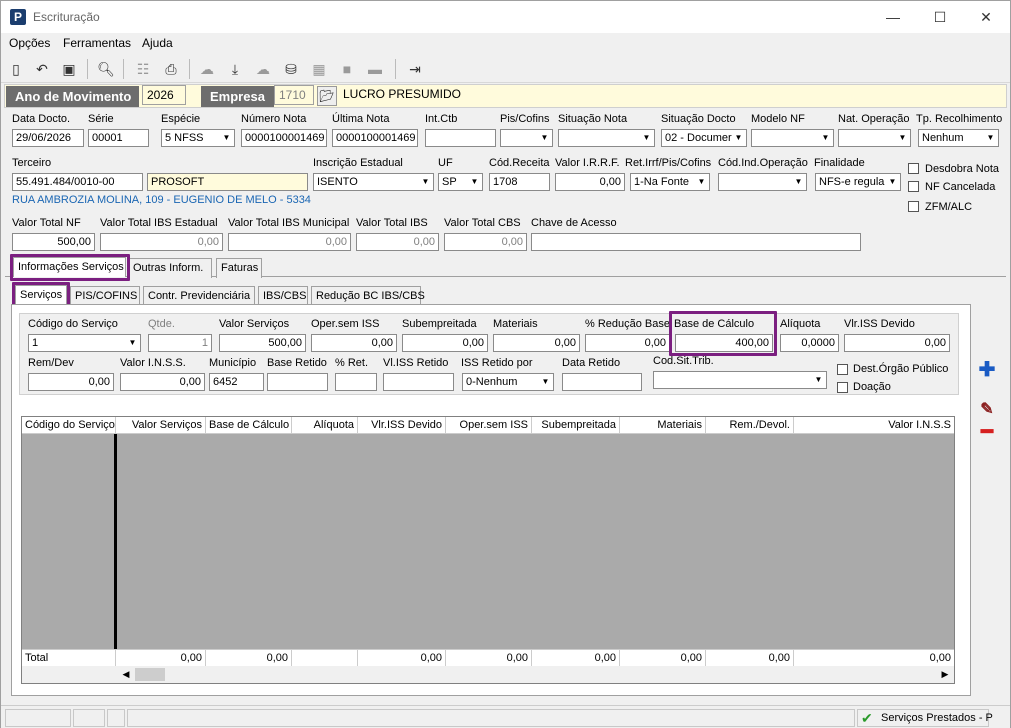 The height and width of the screenshot is (728, 1011). What do you see at coordinates (170, 268) in the screenshot?
I see `tab-outras-inform: Outras Inform.` at bounding box center [170, 268].